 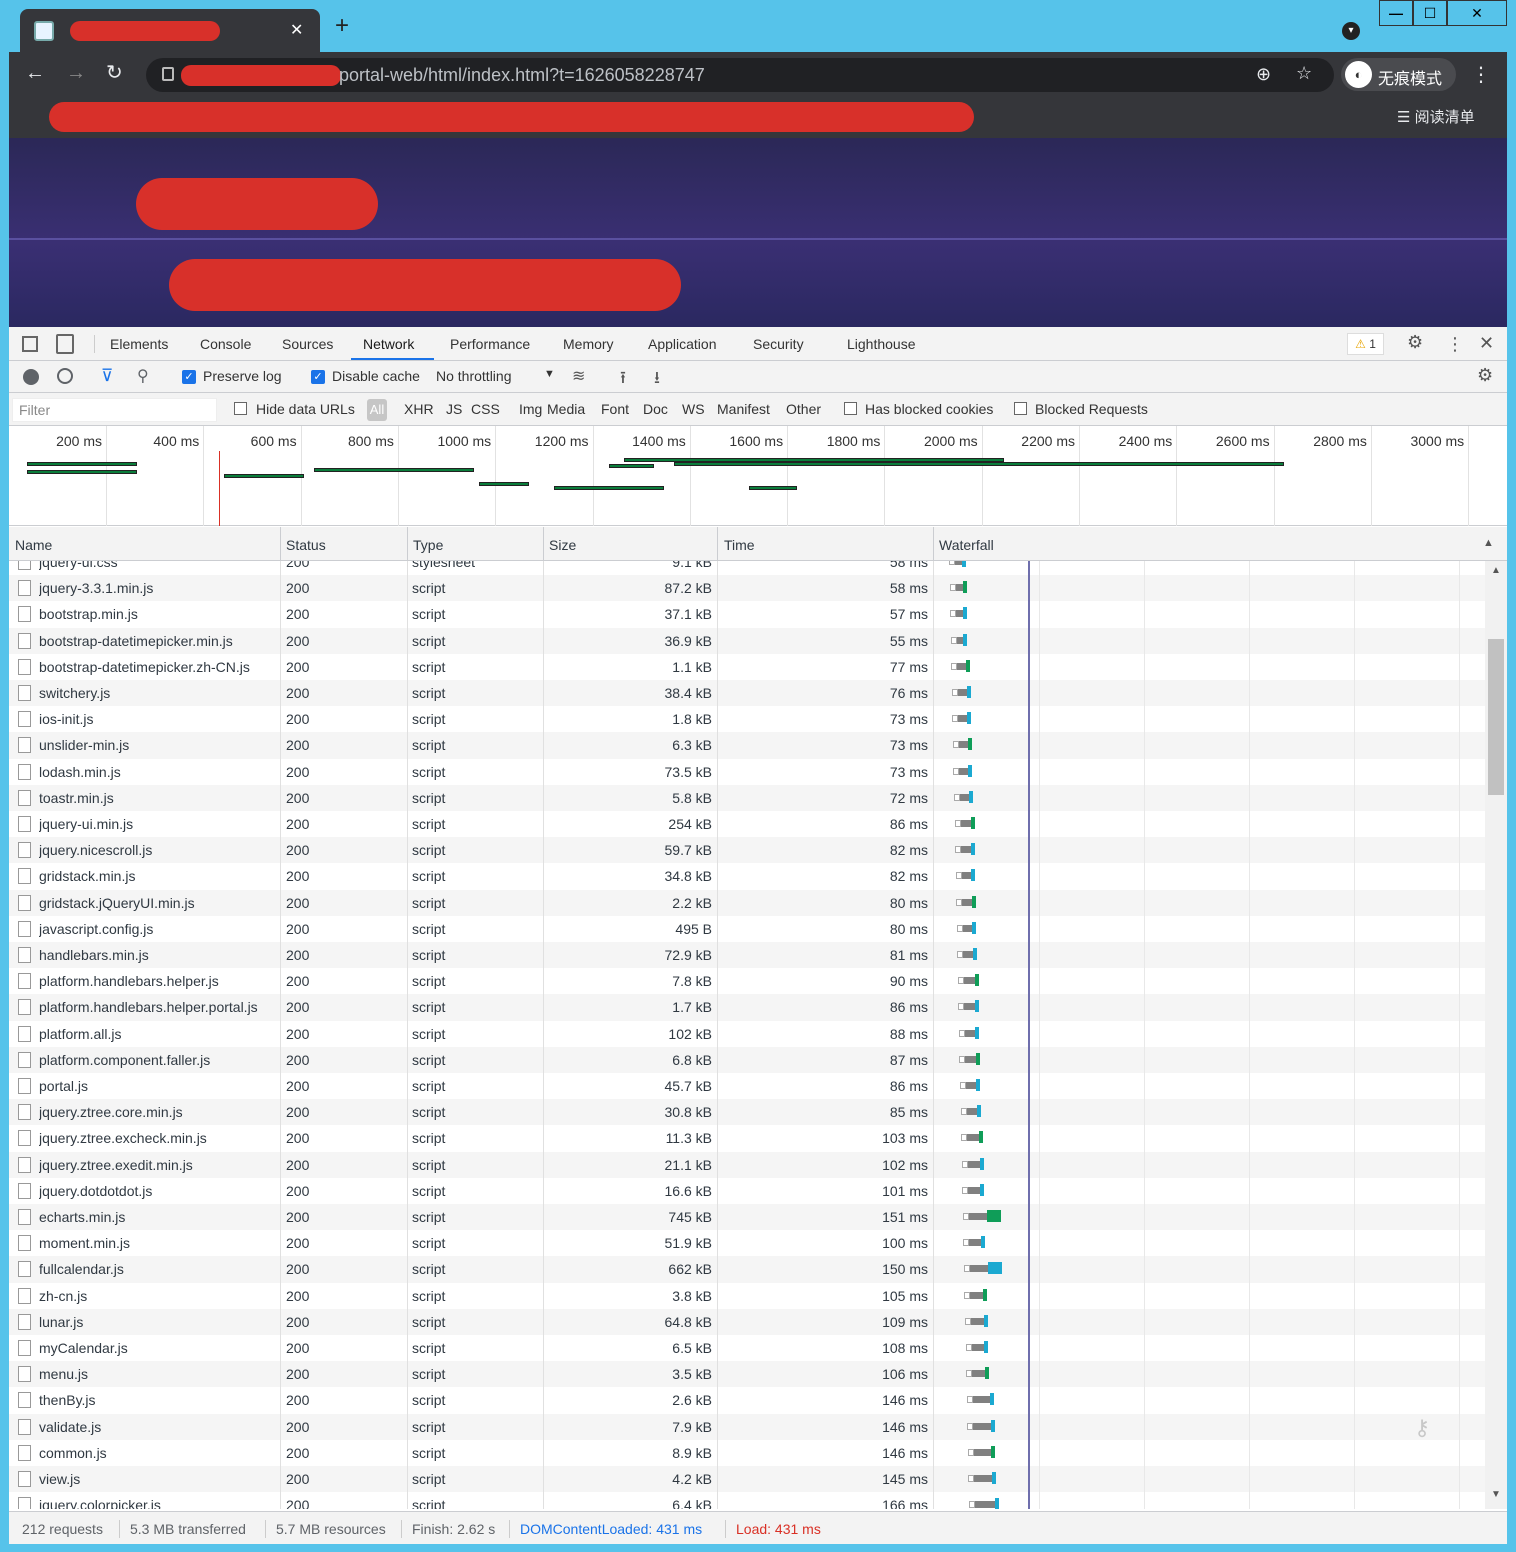 What do you see at coordinates (566, 409) in the screenshot?
I see `filter-type-media: Media` at bounding box center [566, 409].